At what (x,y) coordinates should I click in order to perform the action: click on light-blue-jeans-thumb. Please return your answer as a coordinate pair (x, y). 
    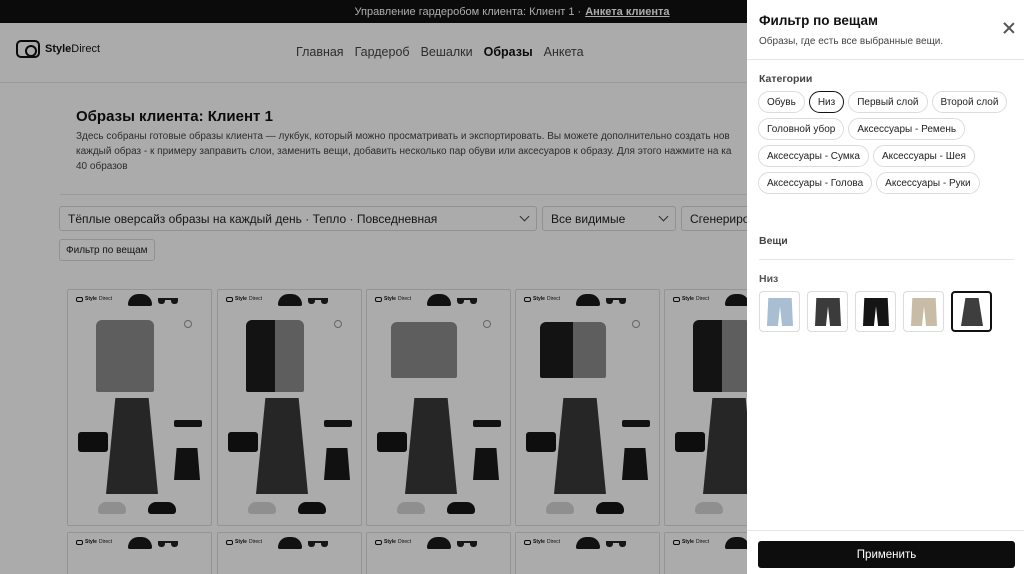
    Looking at the image, I should click on (780, 312).